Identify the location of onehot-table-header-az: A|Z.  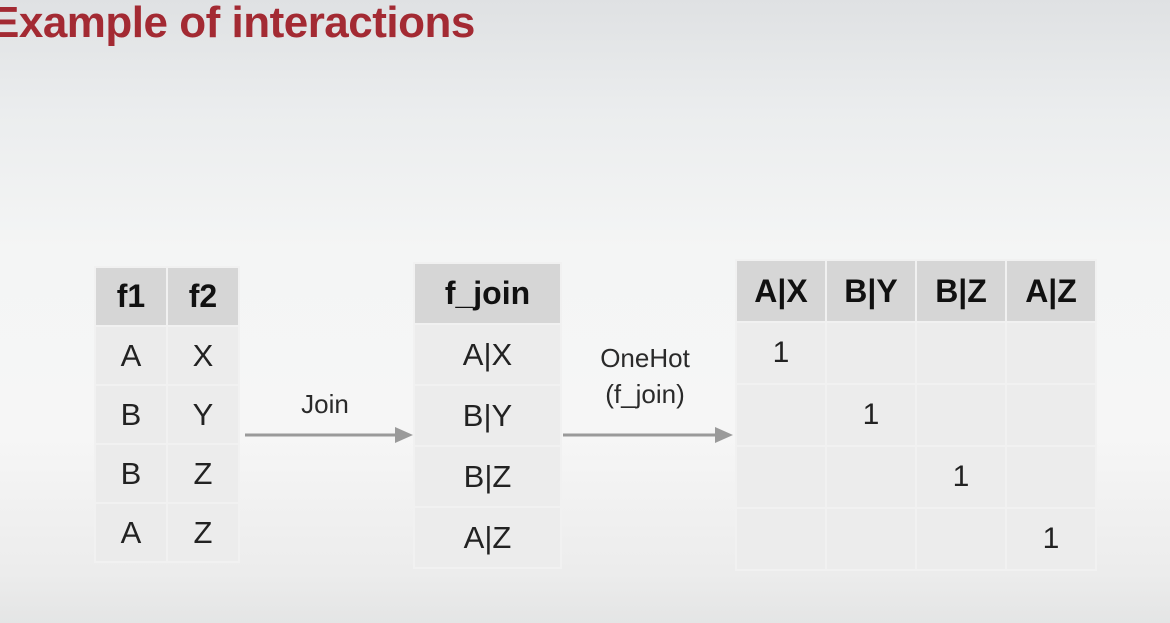
(1051, 291).